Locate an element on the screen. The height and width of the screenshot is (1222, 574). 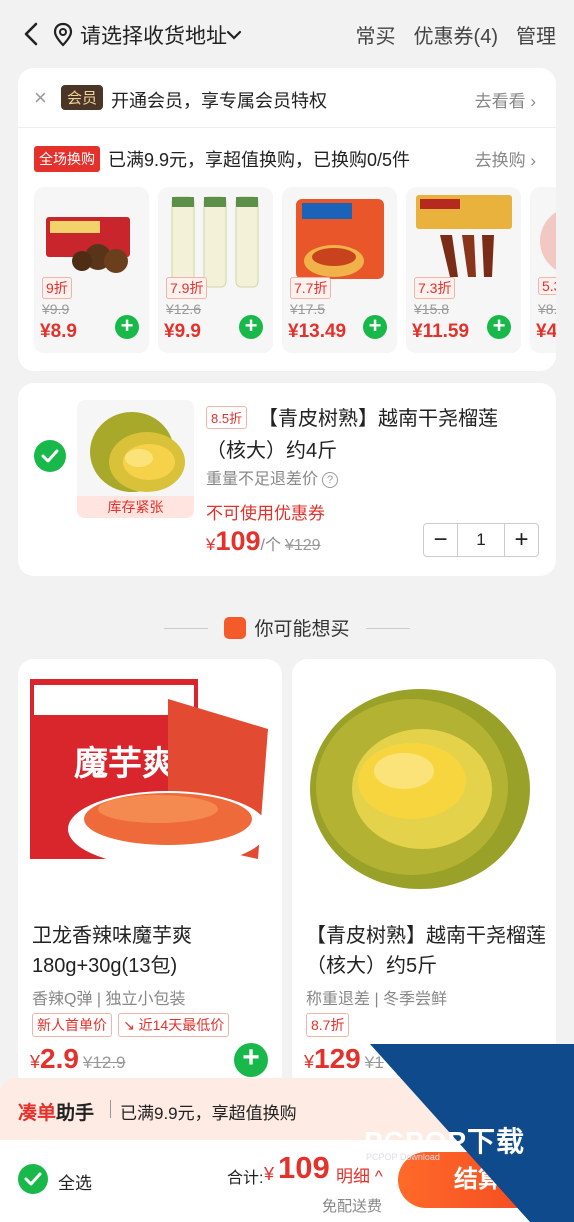
swap-product-item: 5.3 ¥8. ¥4 is located at coordinates (543, 270).